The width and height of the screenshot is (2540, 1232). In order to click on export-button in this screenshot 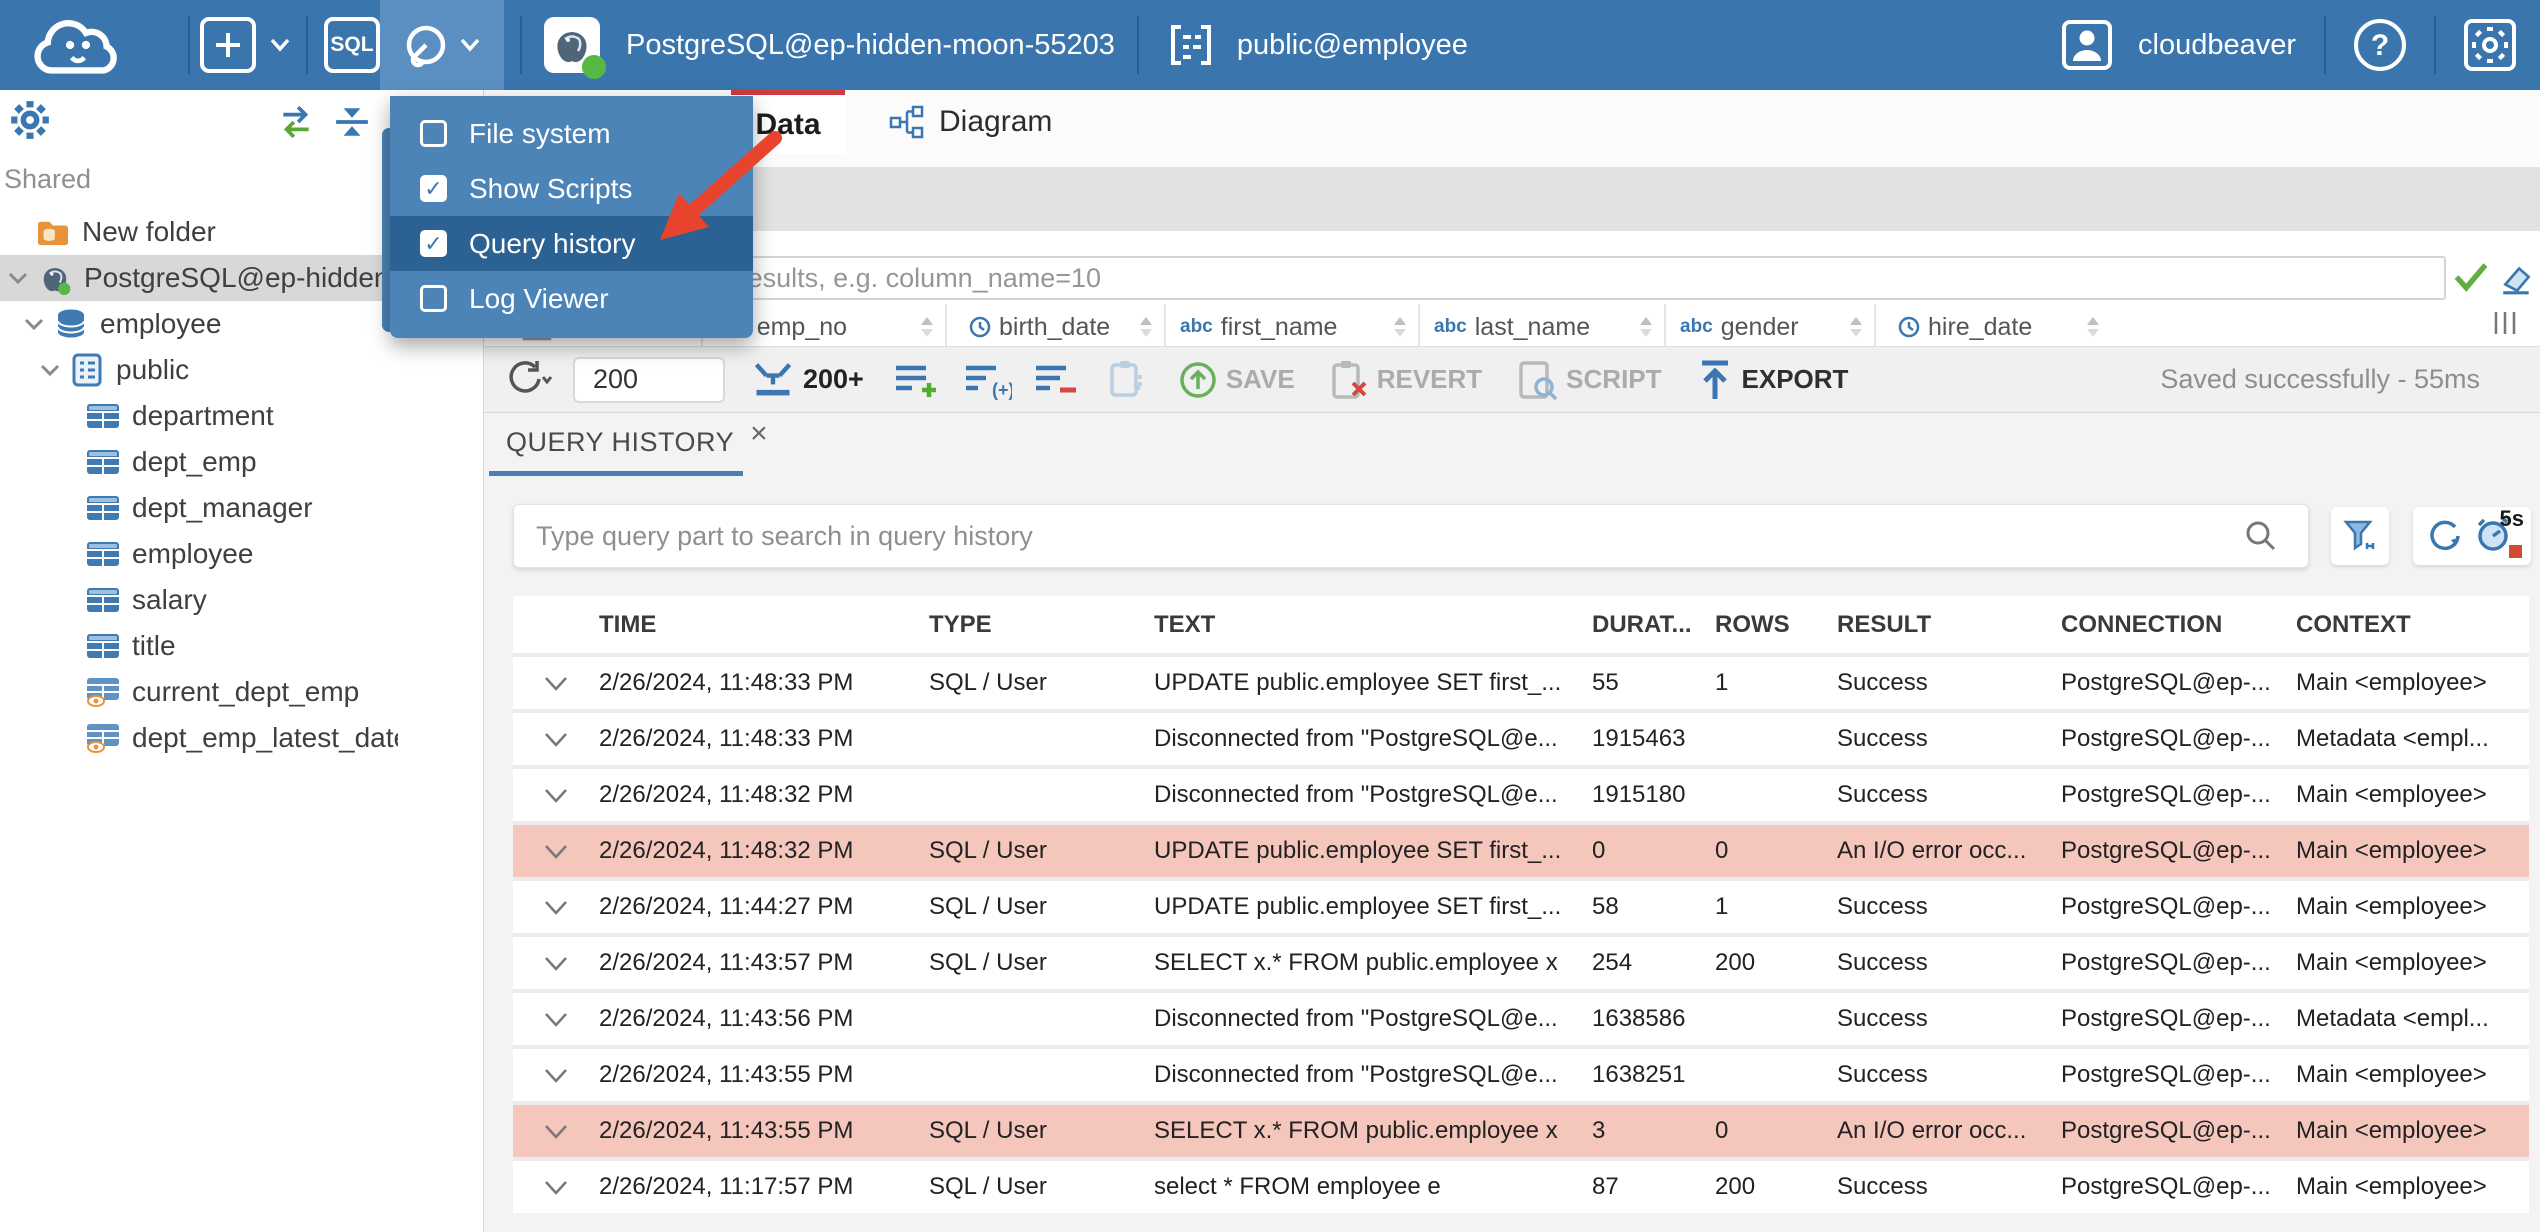, I will do `click(1715, 380)`.